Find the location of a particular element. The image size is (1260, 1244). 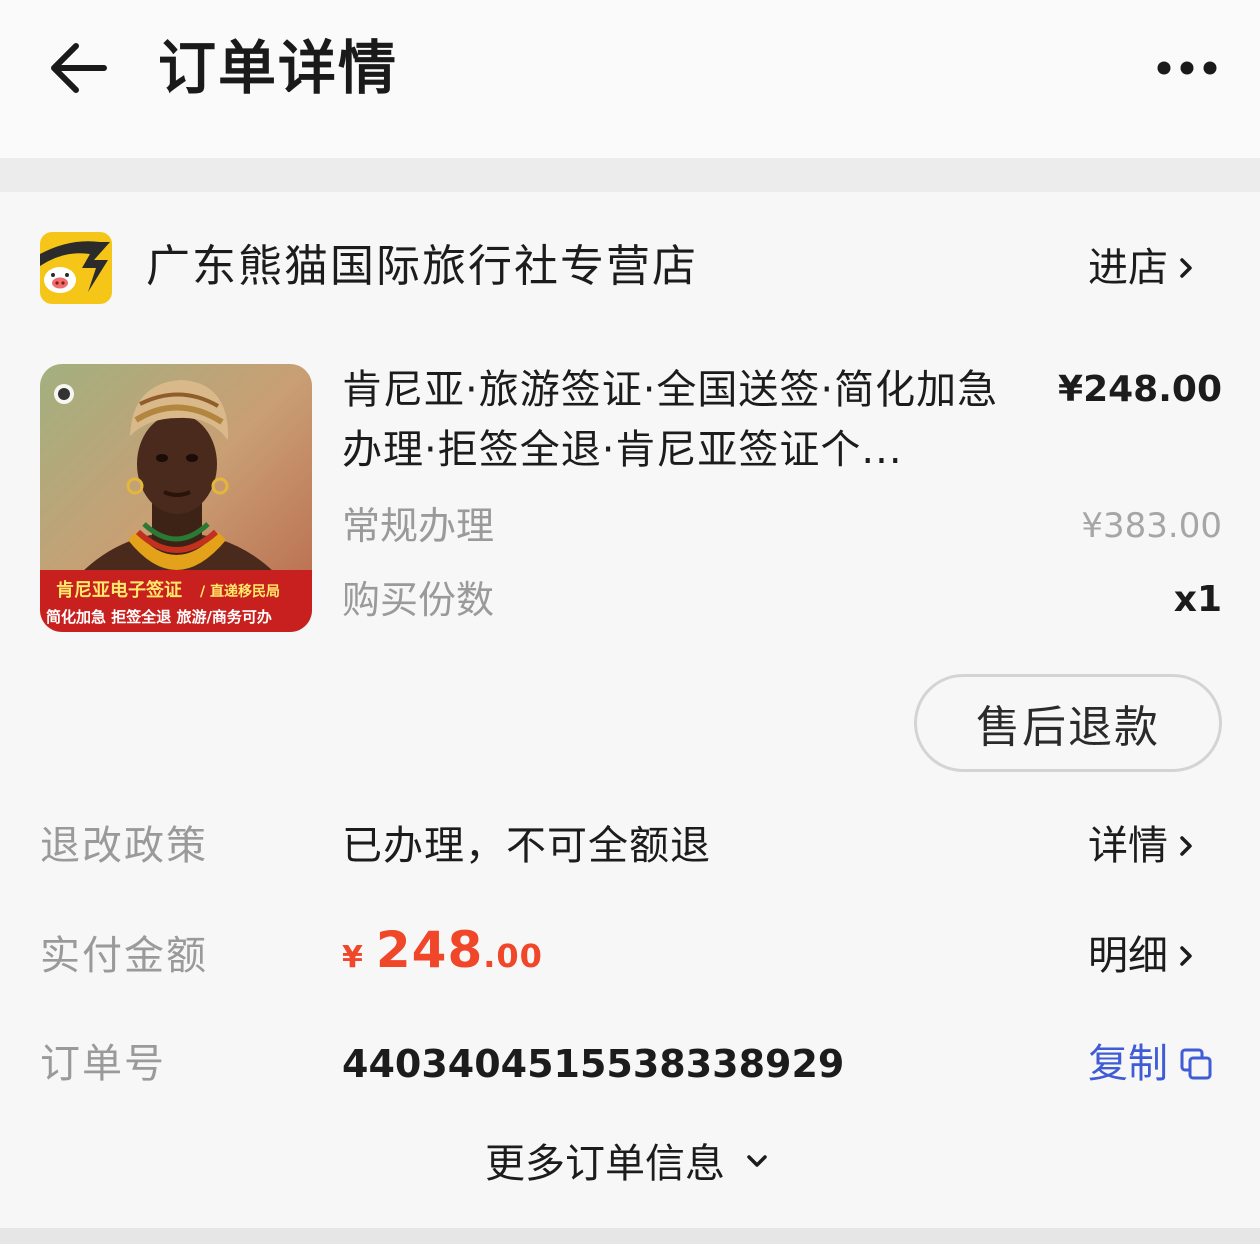

payment-breakdown-link: 明细 is located at coordinates (1145, 956).